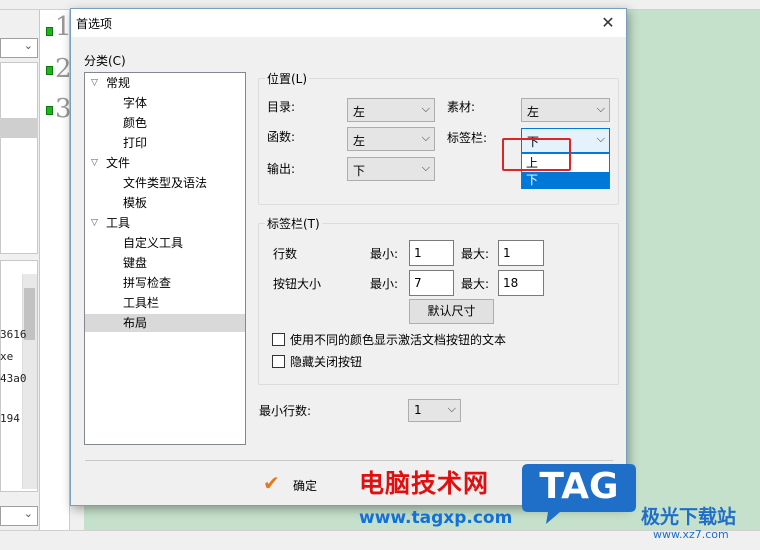 The height and width of the screenshot is (550, 760). I want to click on size-min-input: 7, so click(431, 283).